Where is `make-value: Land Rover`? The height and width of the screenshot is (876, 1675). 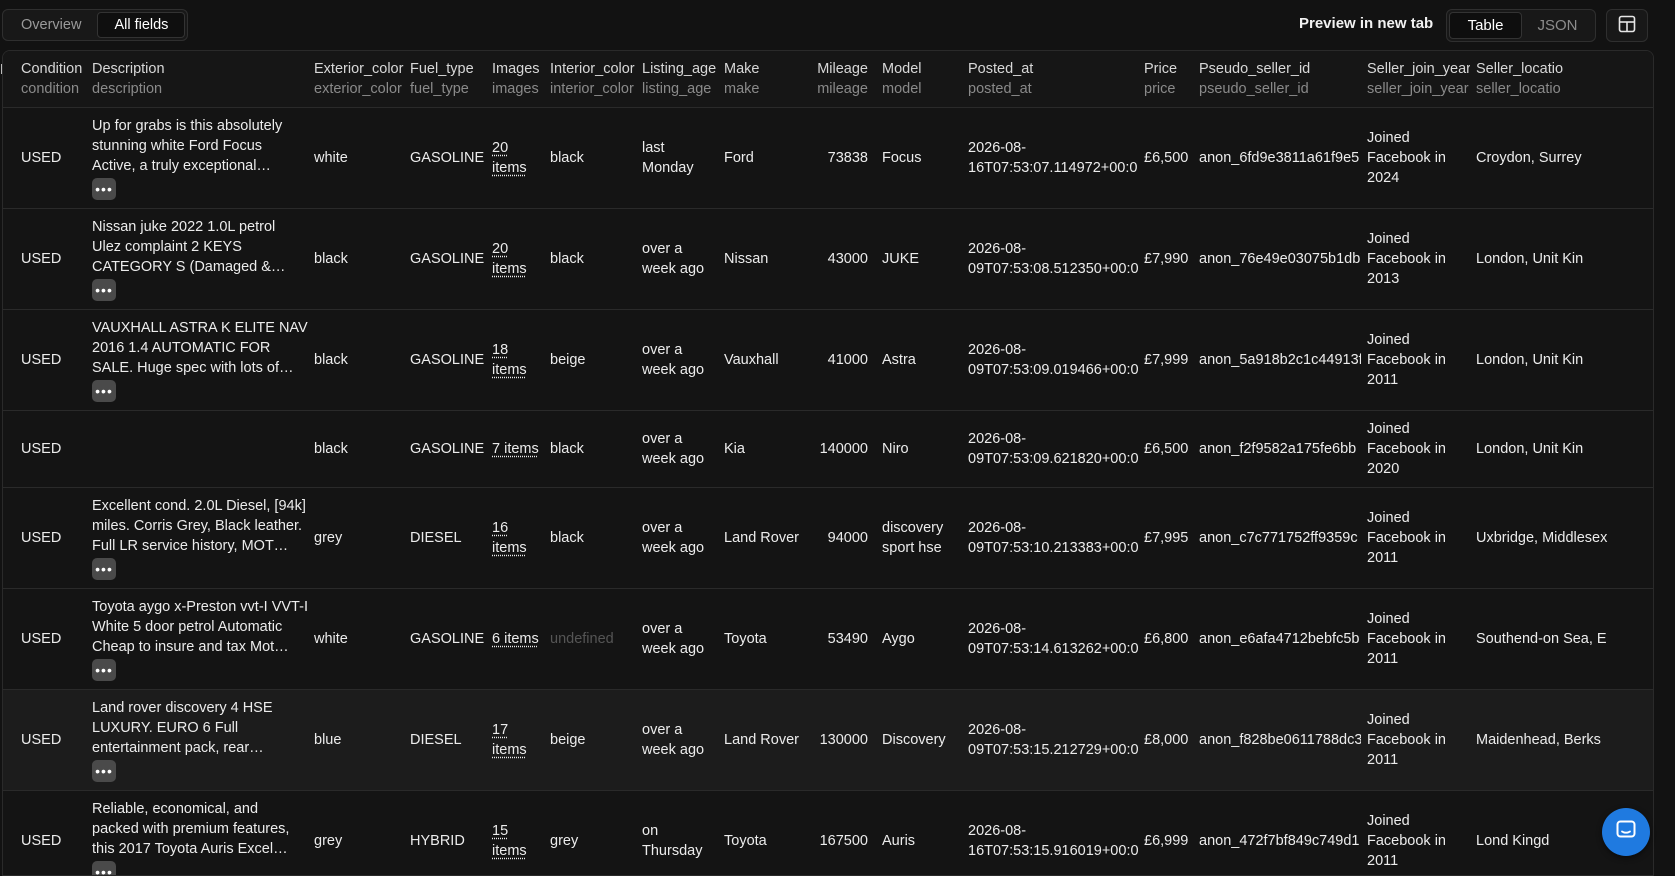
make-value: Land Rover is located at coordinates (761, 537).